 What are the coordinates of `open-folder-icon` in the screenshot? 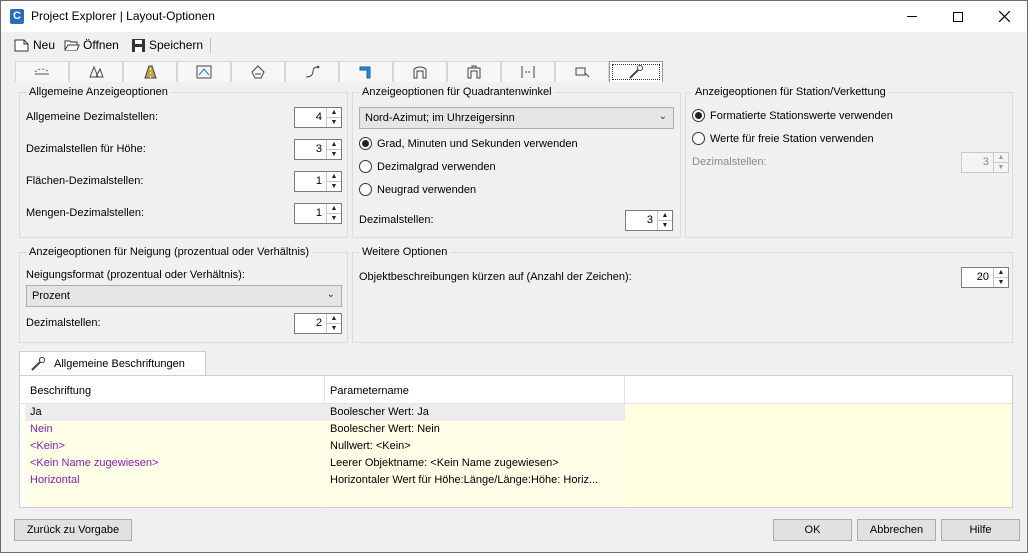 It's located at (72, 45).